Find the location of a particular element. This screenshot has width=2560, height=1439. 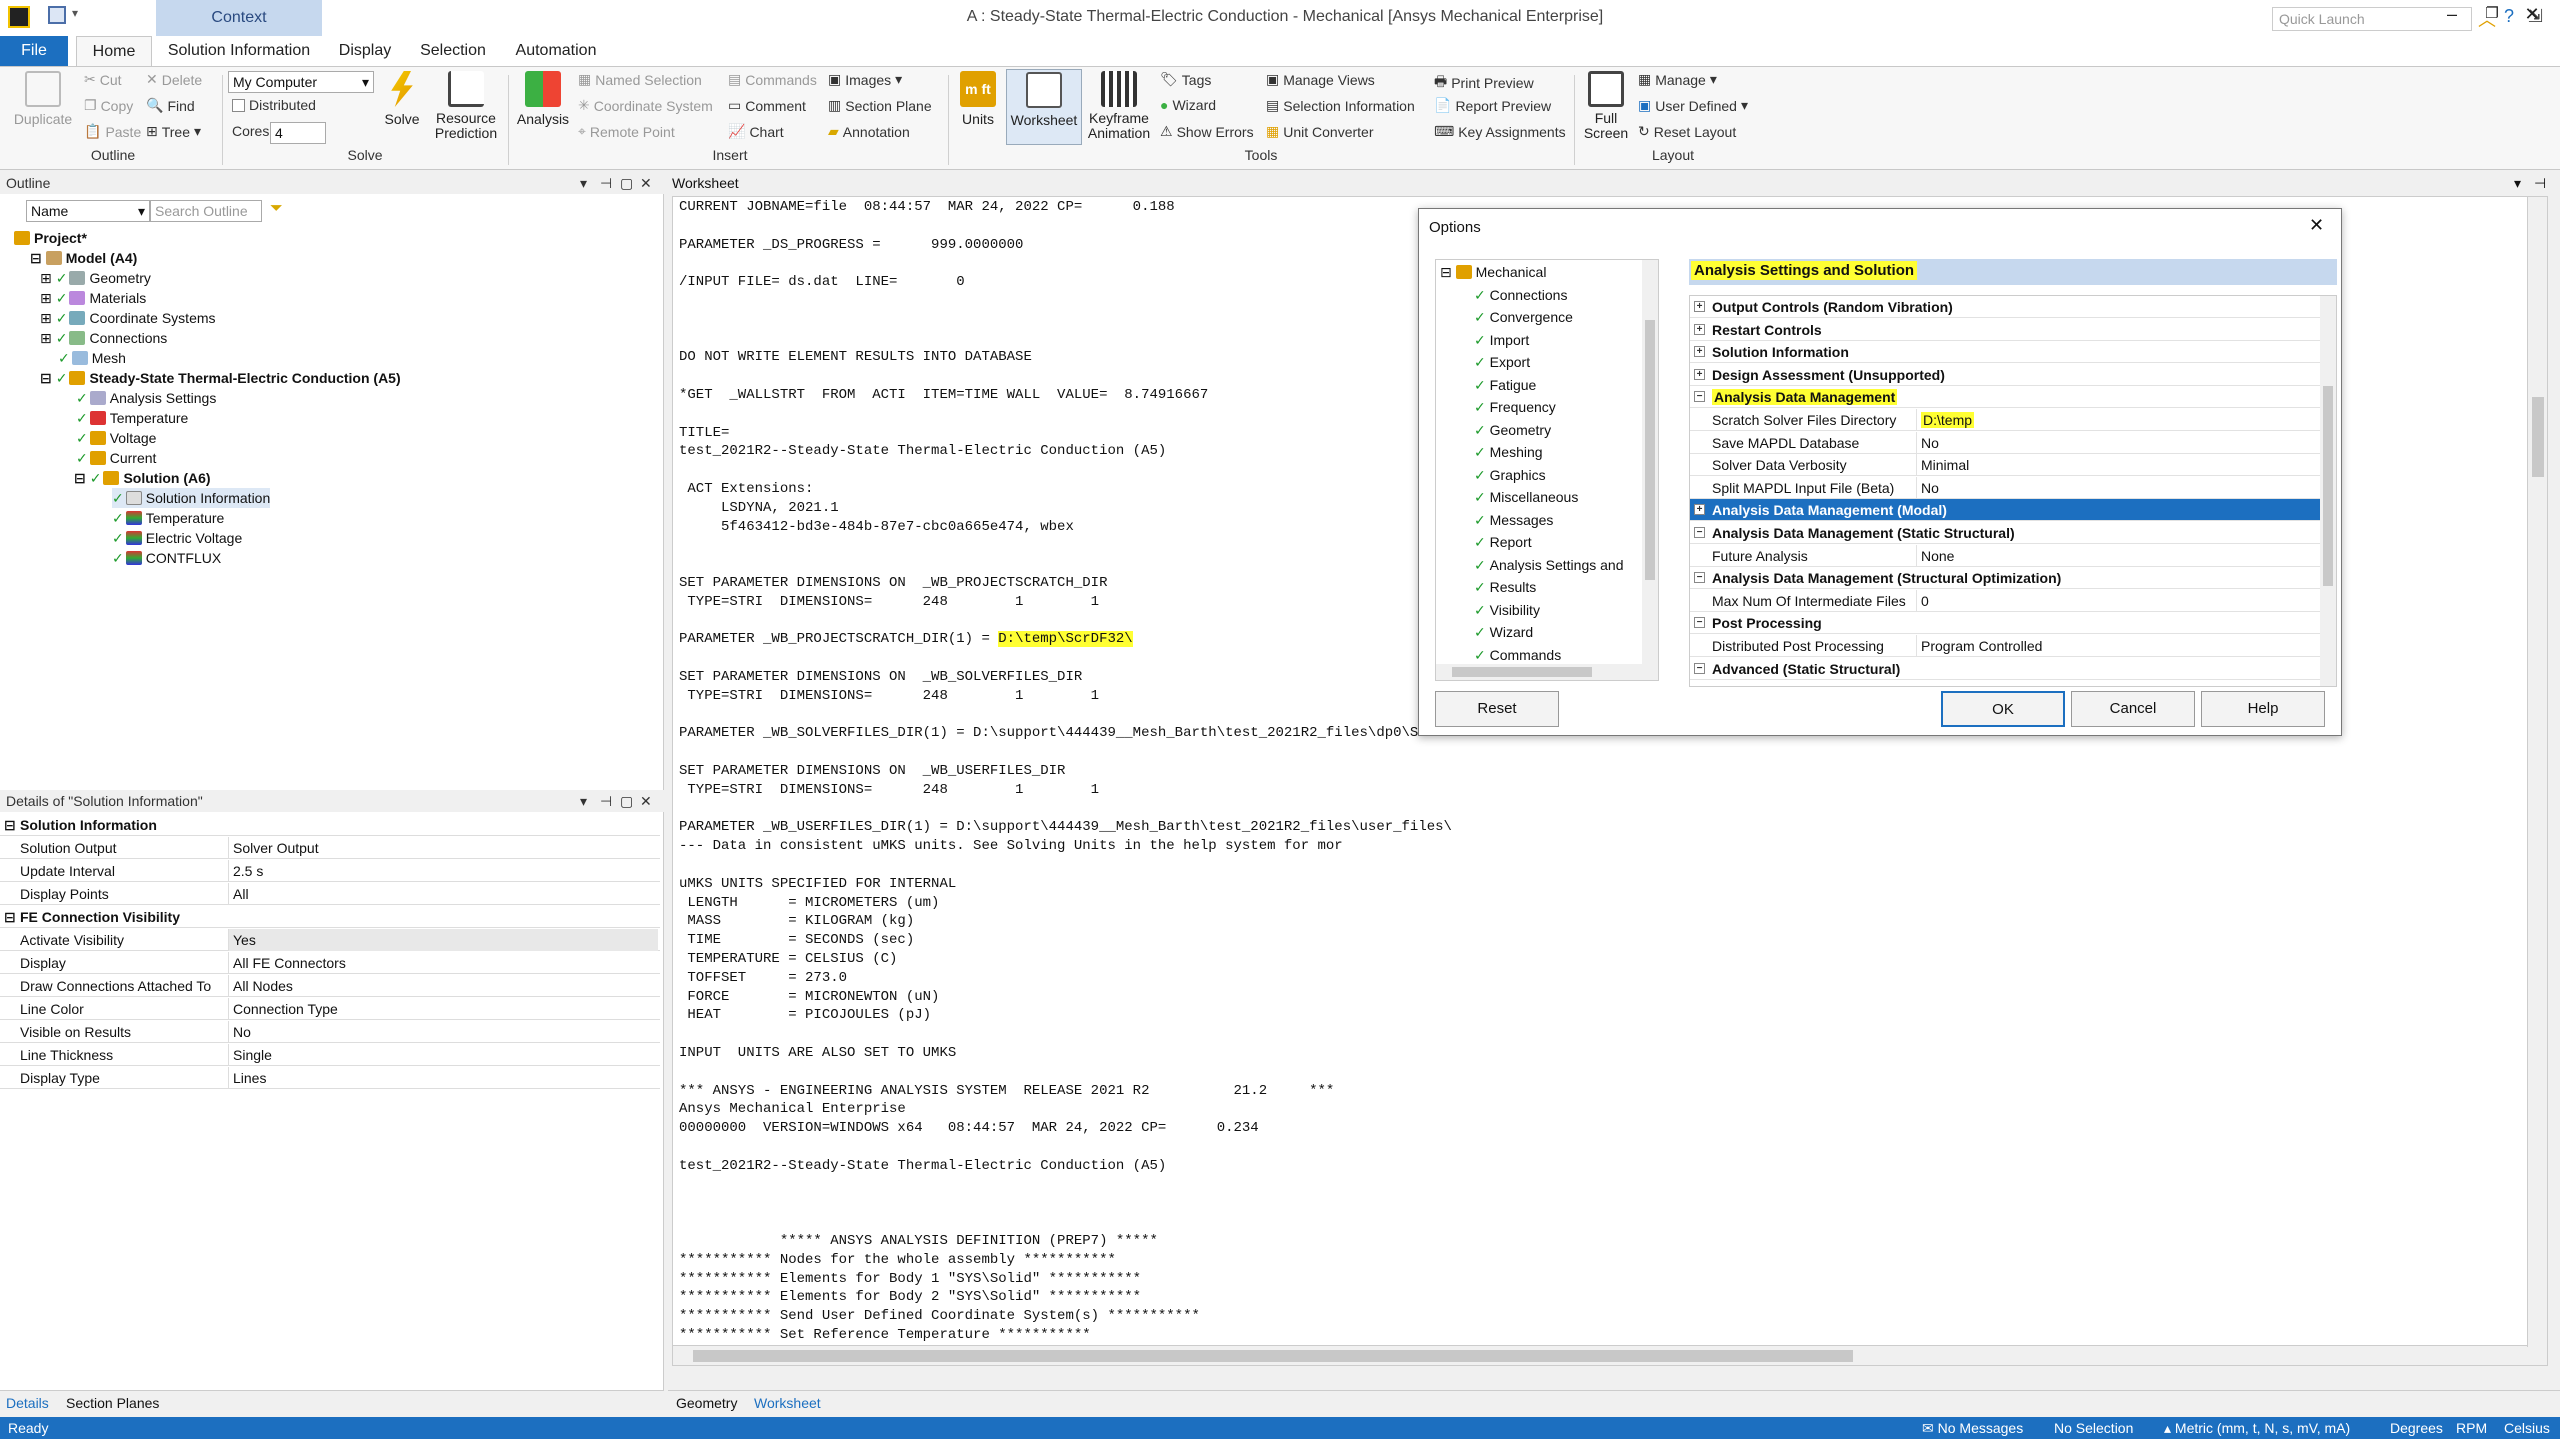

option-category: + Output Controls (Random Vibration) is located at coordinates (2005, 307).